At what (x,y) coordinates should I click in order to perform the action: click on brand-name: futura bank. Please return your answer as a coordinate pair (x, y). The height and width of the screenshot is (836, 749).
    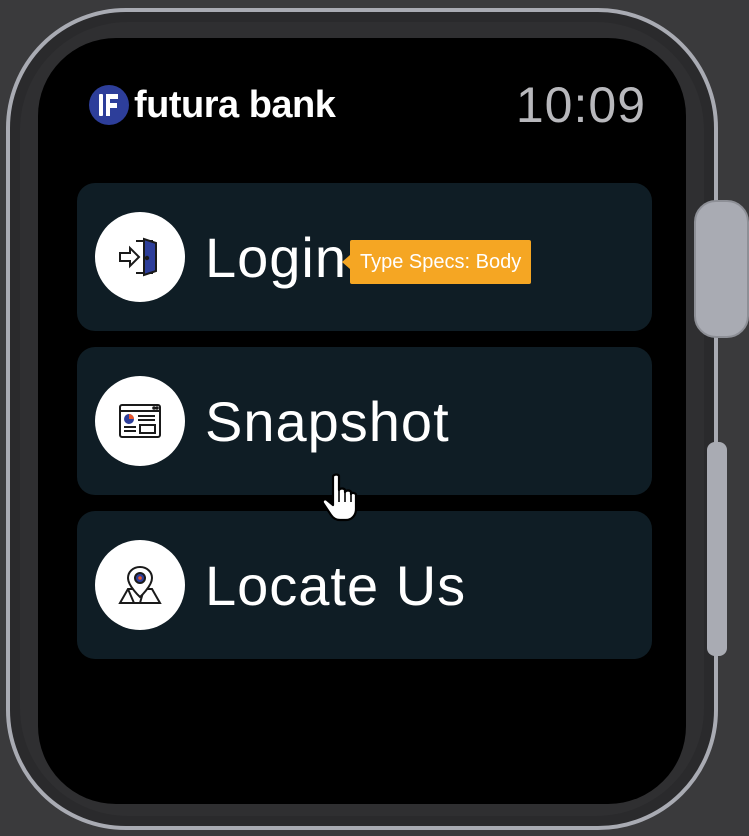
    Looking at the image, I should click on (235, 104).